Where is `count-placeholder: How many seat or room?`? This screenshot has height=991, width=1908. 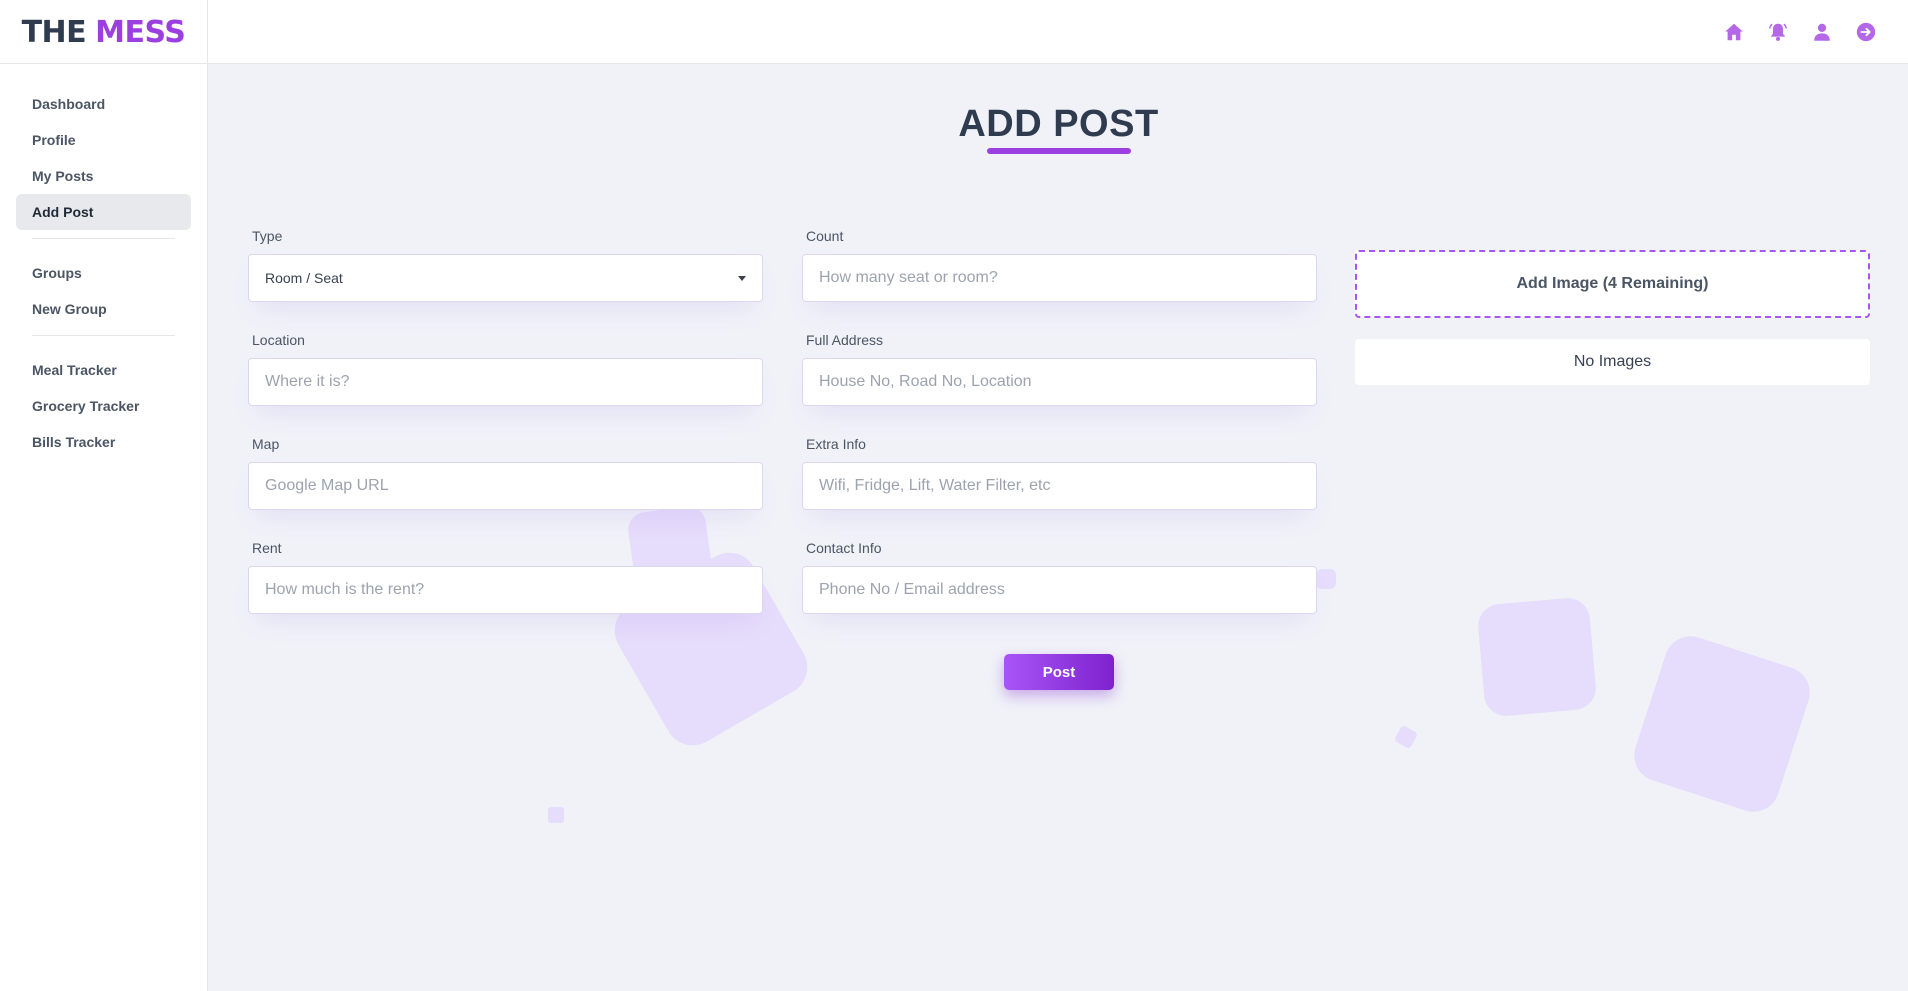 count-placeholder: How many seat or room? is located at coordinates (908, 277).